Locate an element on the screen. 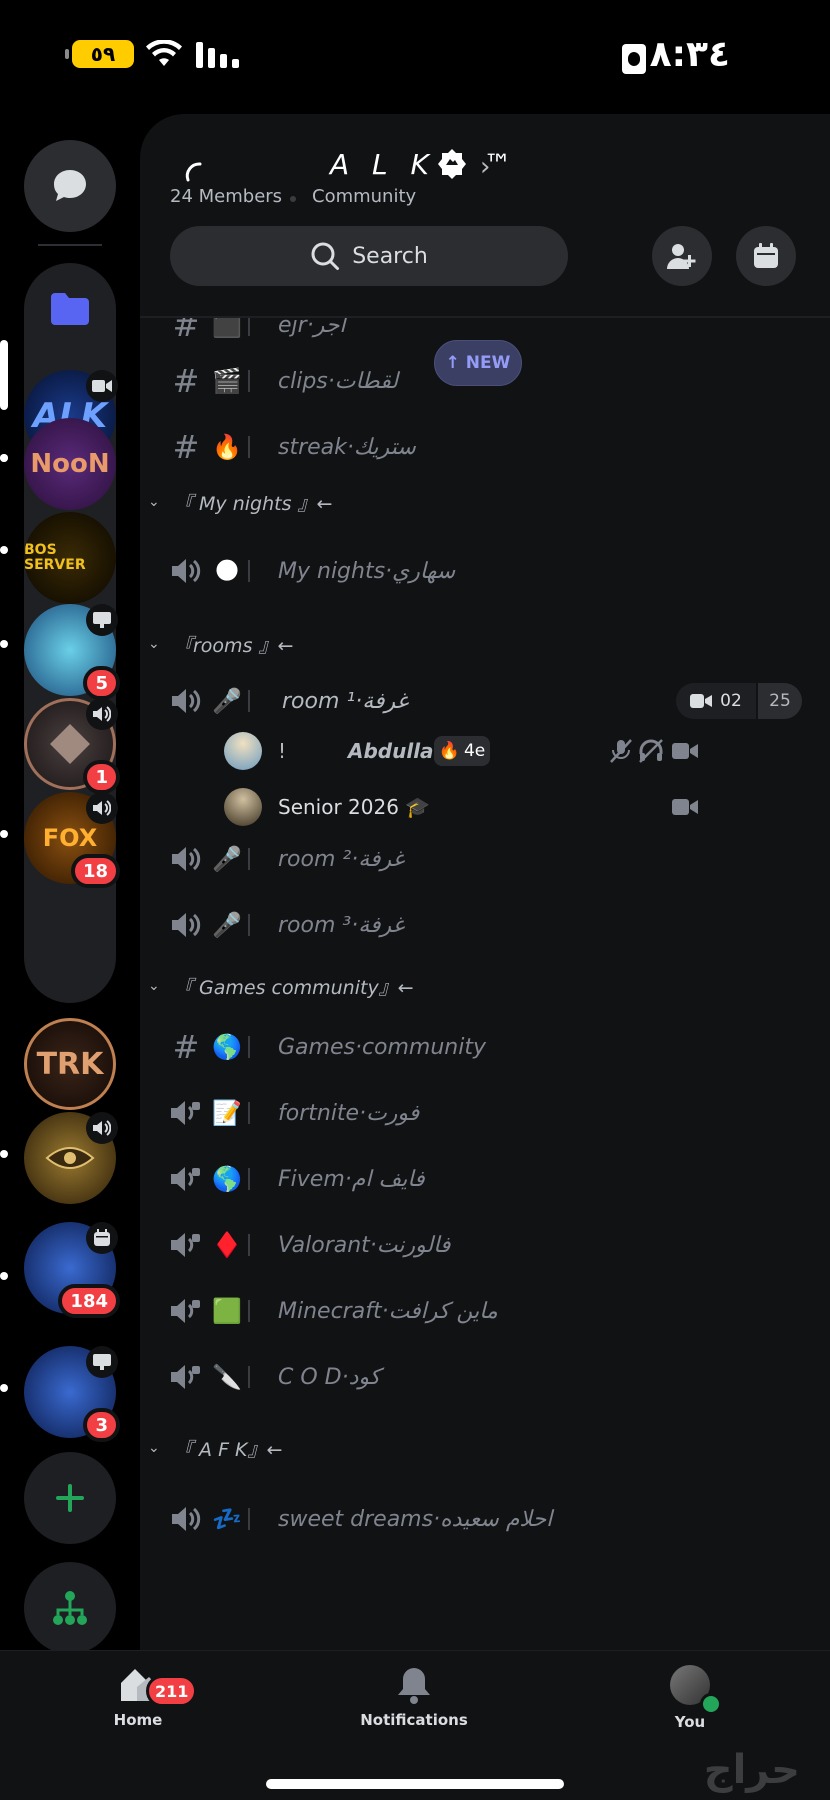 The width and height of the screenshot is (830, 1800). online-status-icon is located at coordinates (711, 1704).